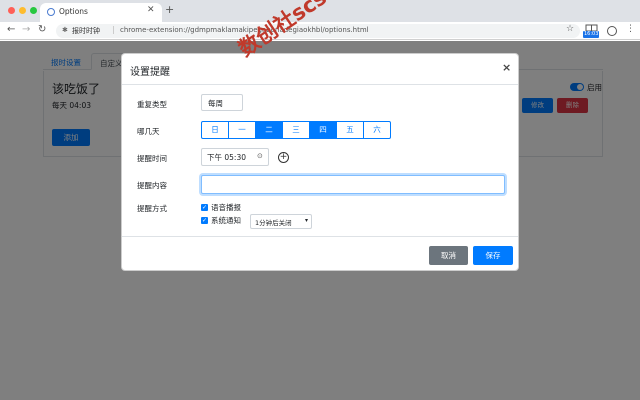  Describe the element at coordinates (242, 130) in the screenshot. I see `day-button-mon: 一` at that location.